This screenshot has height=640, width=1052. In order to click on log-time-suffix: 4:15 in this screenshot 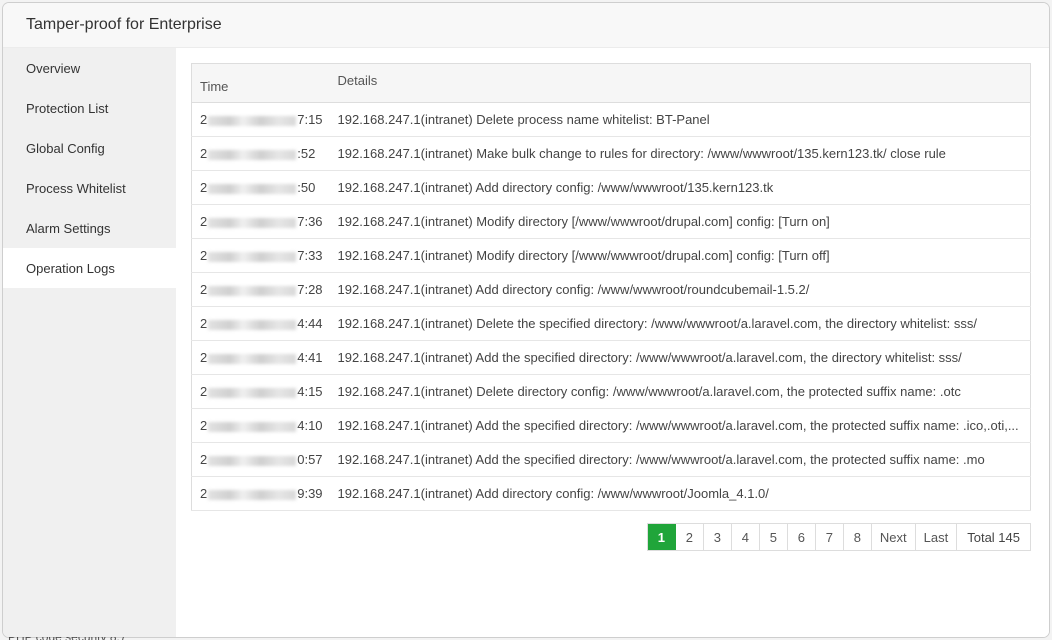, I will do `click(310, 391)`.